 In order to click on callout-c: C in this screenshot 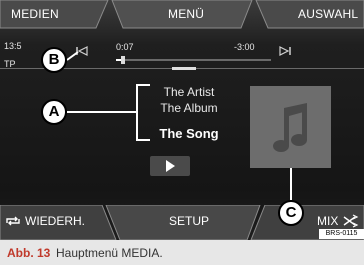, I will do `click(291, 213)`.